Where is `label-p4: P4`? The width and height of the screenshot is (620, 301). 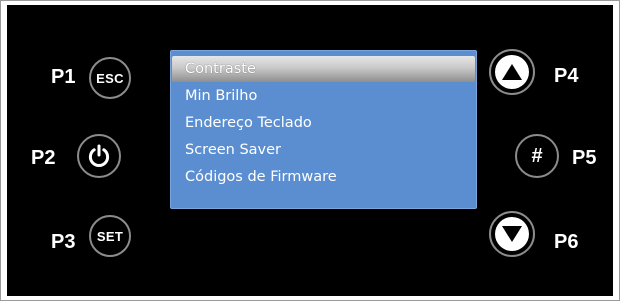
label-p4: P4 is located at coordinates (566, 76).